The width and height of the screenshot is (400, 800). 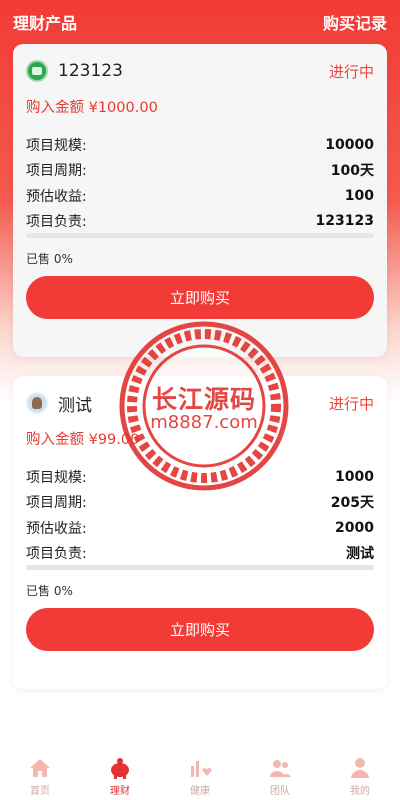 What do you see at coordinates (200, 171) in the screenshot?
I see `detail-row-period: 项目周期: 100天` at bounding box center [200, 171].